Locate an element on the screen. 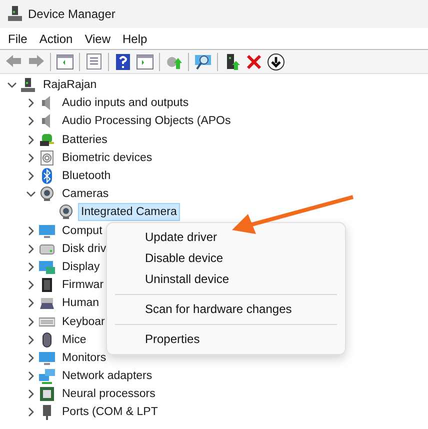 The height and width of the screenshot is (429, 428). display-adapter-icon is located at coordinates (47, 266).